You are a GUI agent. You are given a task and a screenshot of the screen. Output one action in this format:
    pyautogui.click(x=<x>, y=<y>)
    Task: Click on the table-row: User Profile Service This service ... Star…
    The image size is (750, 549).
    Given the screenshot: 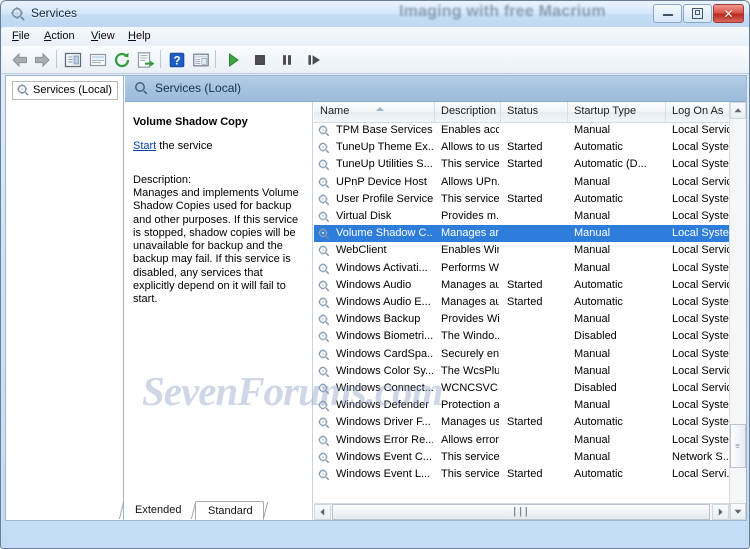 What is the action you would take?
    pyautogui.click(x=530, y=199)
    